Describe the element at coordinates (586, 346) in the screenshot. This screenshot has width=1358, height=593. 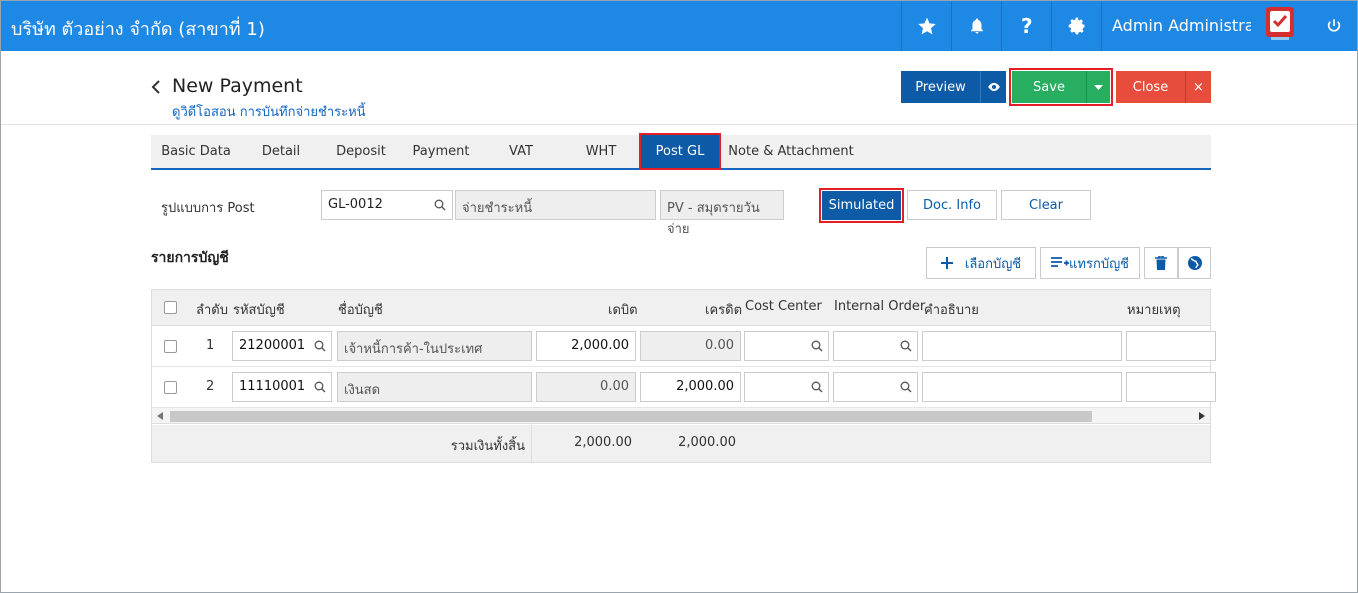
I see `debit-input: 2,000.00` at that location.